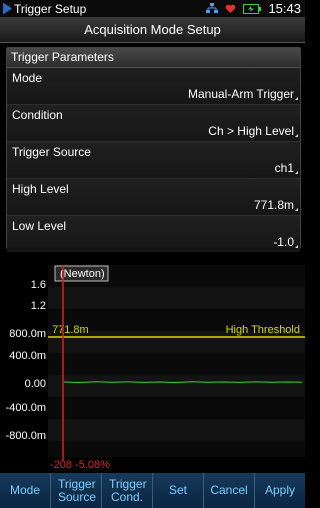  I want to click on mode-button: Mode, so click(25, 490).